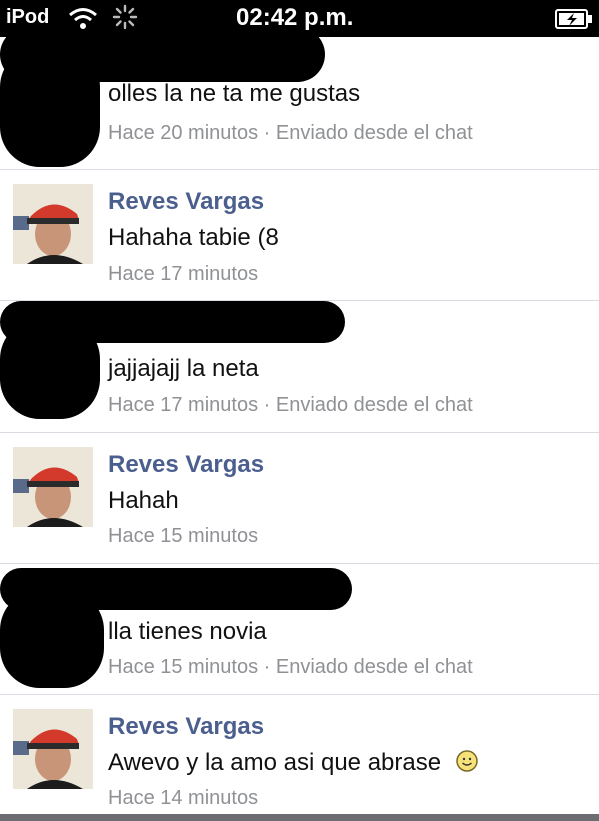 The height and width of the screenshot is (821, 599). I want to click on activity-spinner-icon, so click(125, 17).